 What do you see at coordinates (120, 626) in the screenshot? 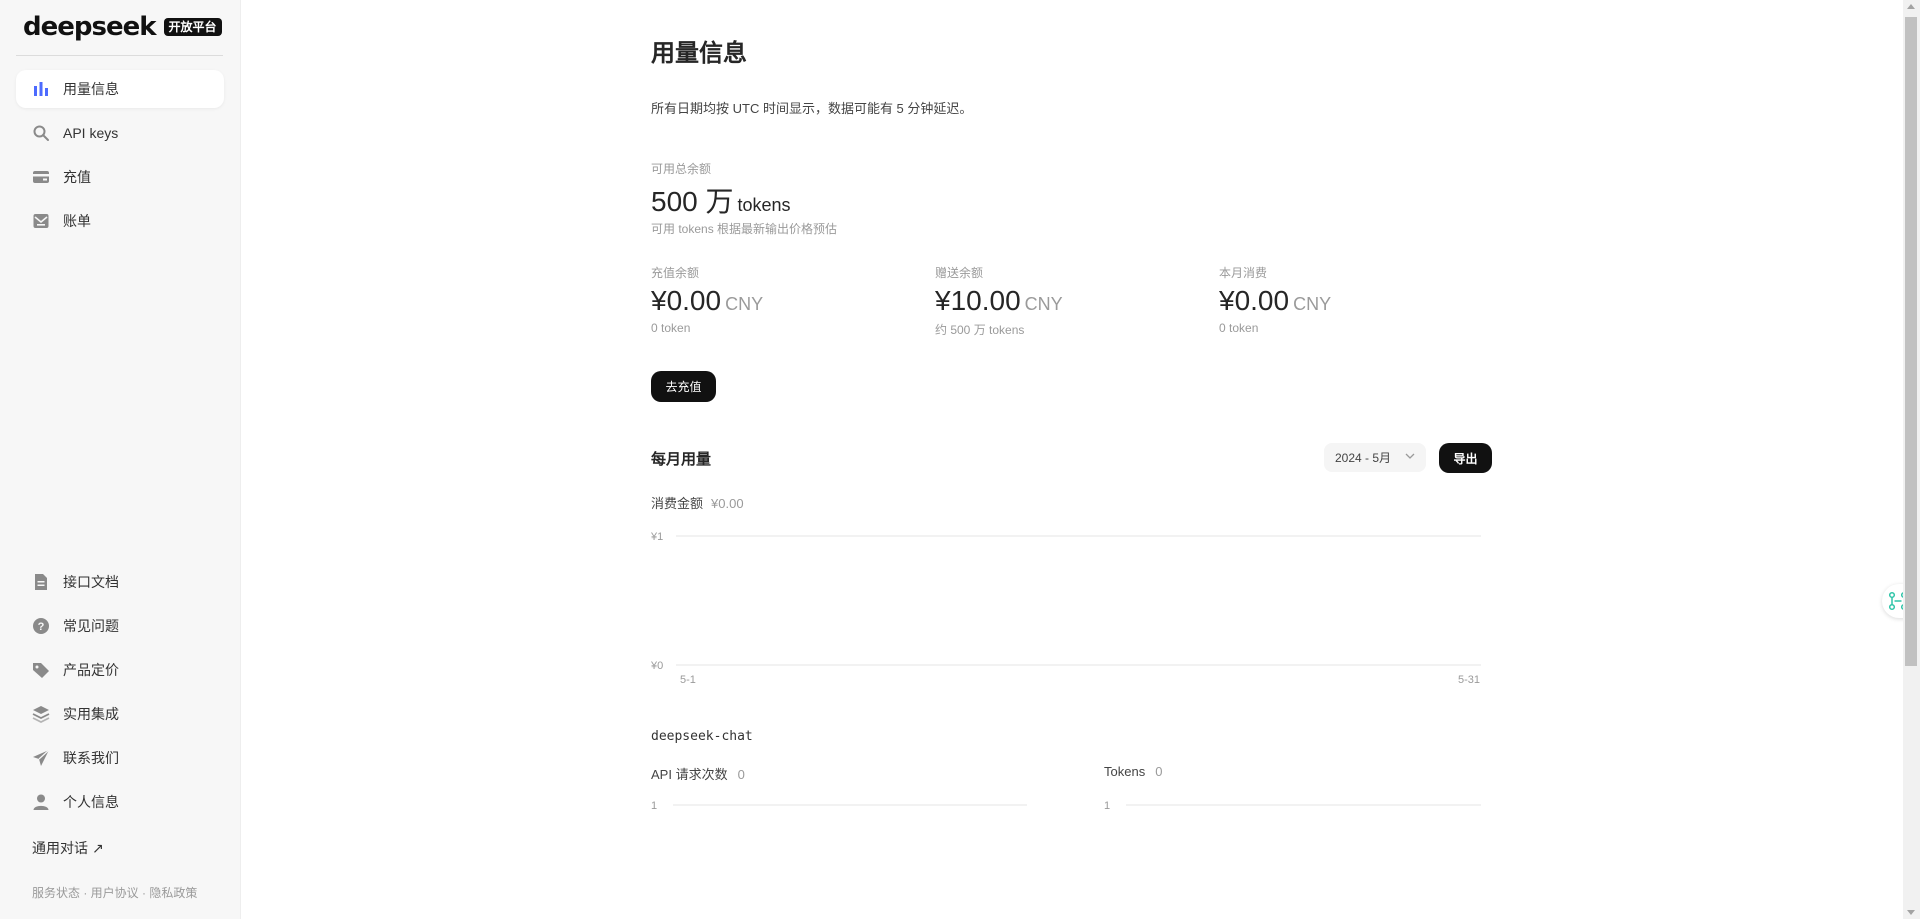
I see `sidebar-item-faq: ? 常见问题` at bounding box center [120, 626].